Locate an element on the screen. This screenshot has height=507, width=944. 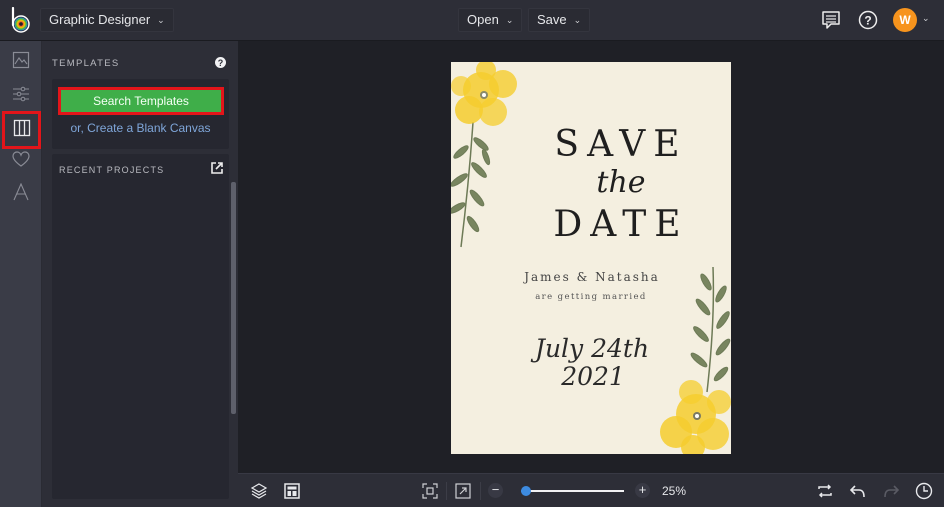
sliders-icon is located at coordinates (21, 96).